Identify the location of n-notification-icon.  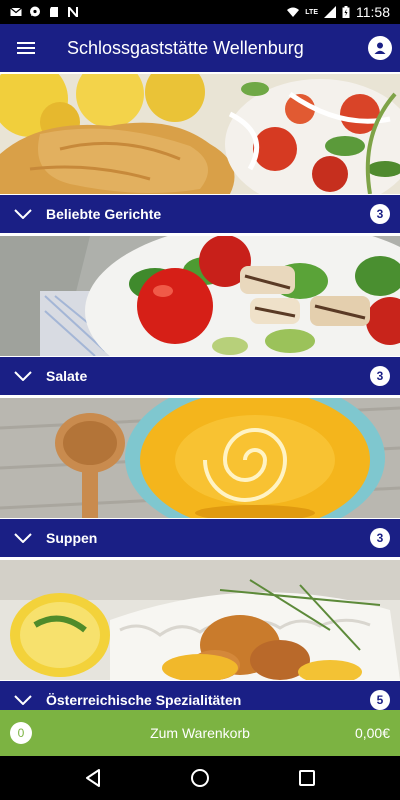
(73, 12).